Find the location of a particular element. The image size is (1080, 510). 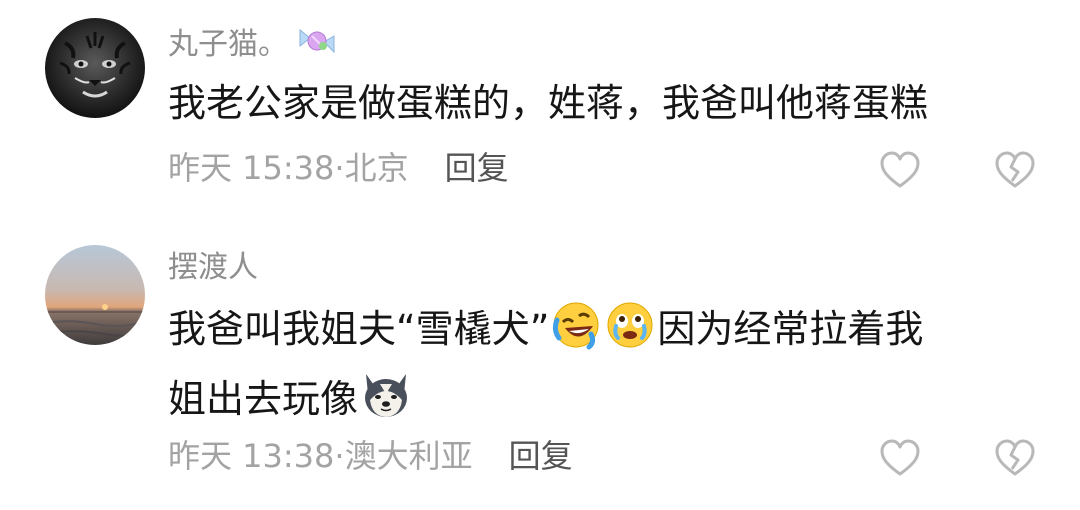

text-segment: 因为经常拉着我 is located at coordinates (790, 329).